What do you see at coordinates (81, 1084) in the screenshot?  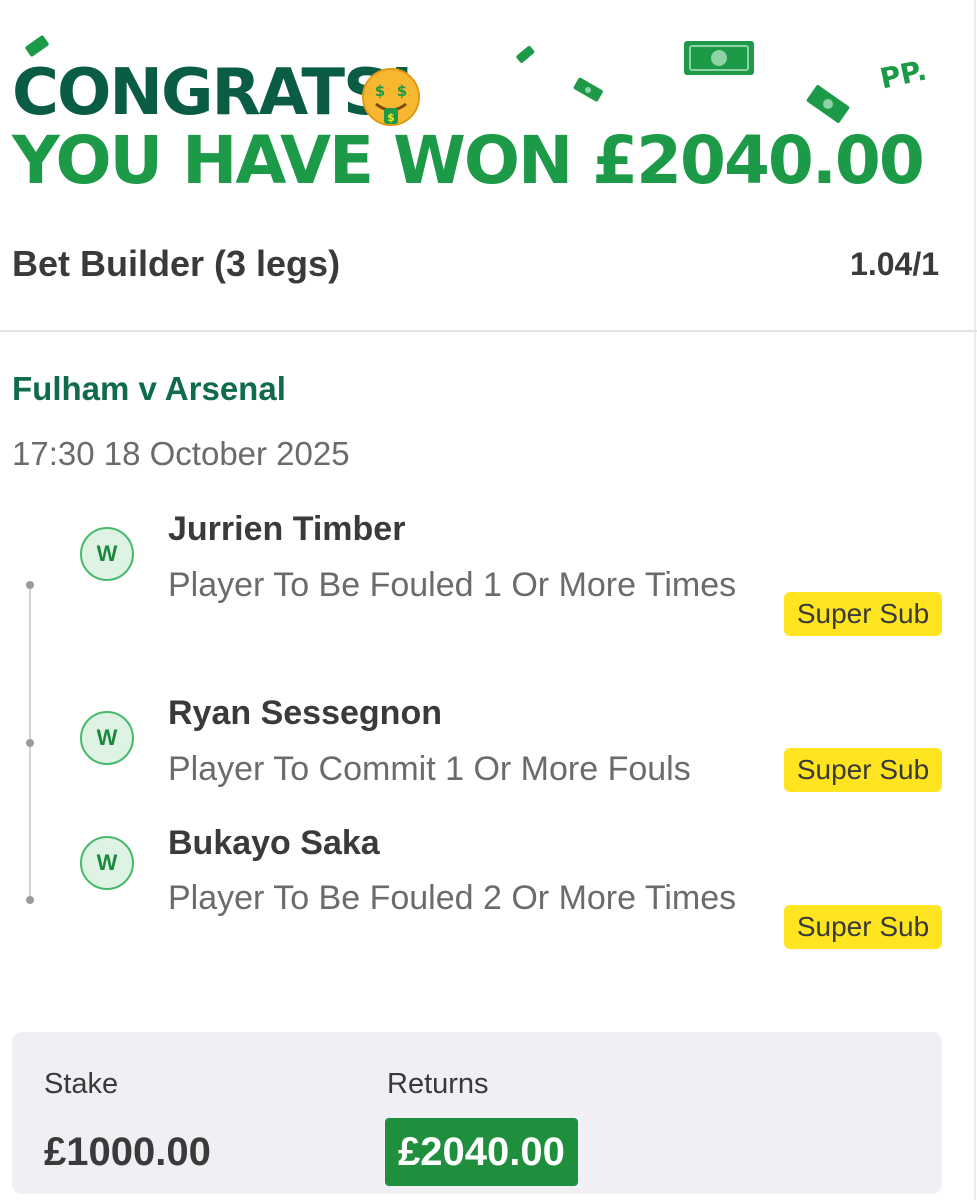 I see `stake-label: Stake` at bounding box center [81, 1084].